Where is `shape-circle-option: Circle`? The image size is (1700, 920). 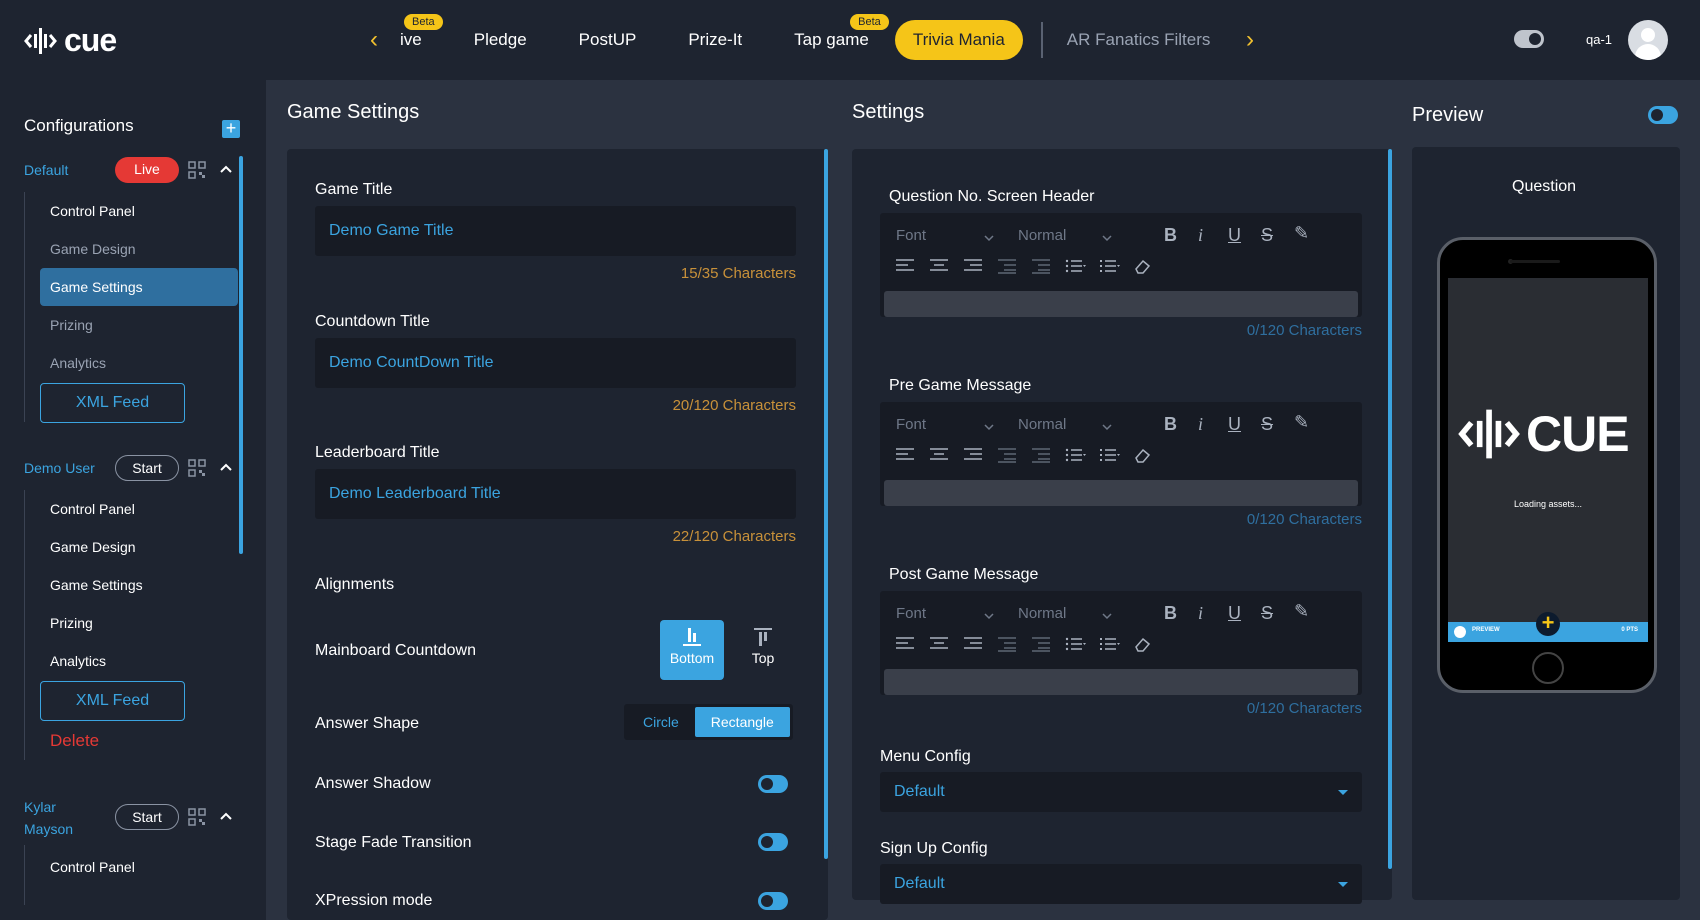 shape-circle-option: Circle is located at coordinates (661, 722).